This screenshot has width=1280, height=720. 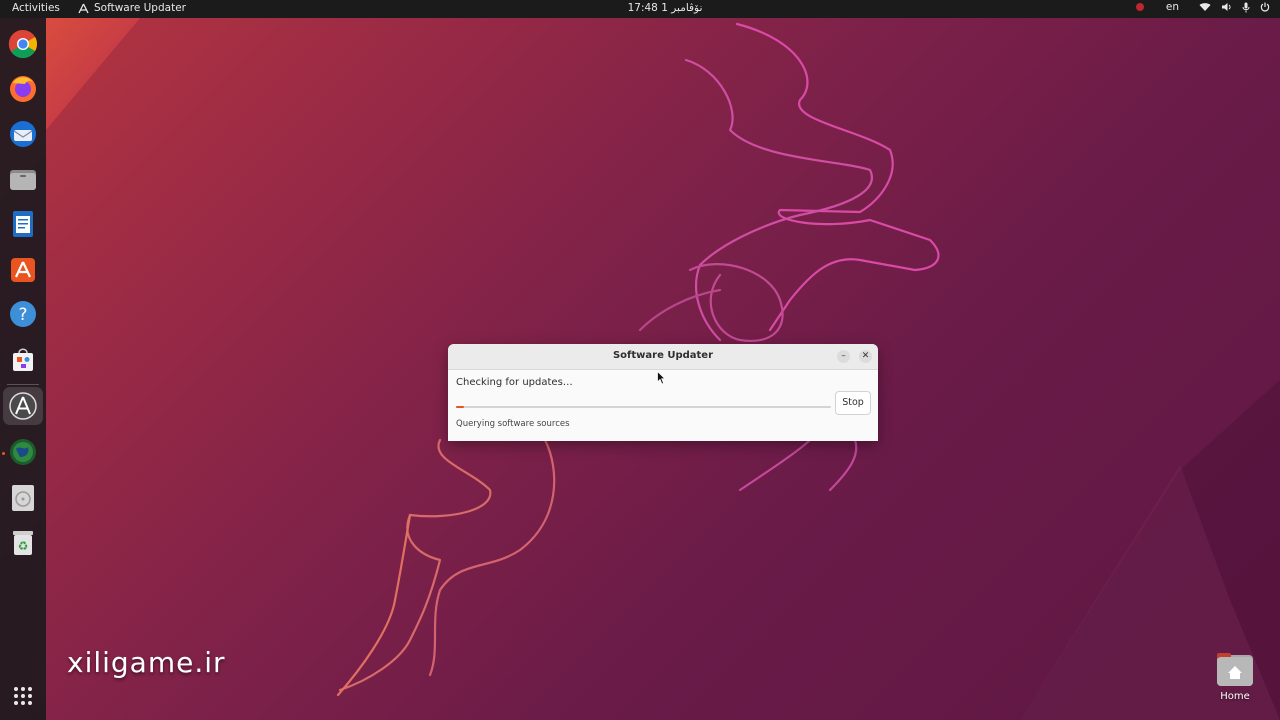 What do you see at coordinates (1226, 7) in the screenshot?
I see `volume-icon` at bounding box center [1226, 7].